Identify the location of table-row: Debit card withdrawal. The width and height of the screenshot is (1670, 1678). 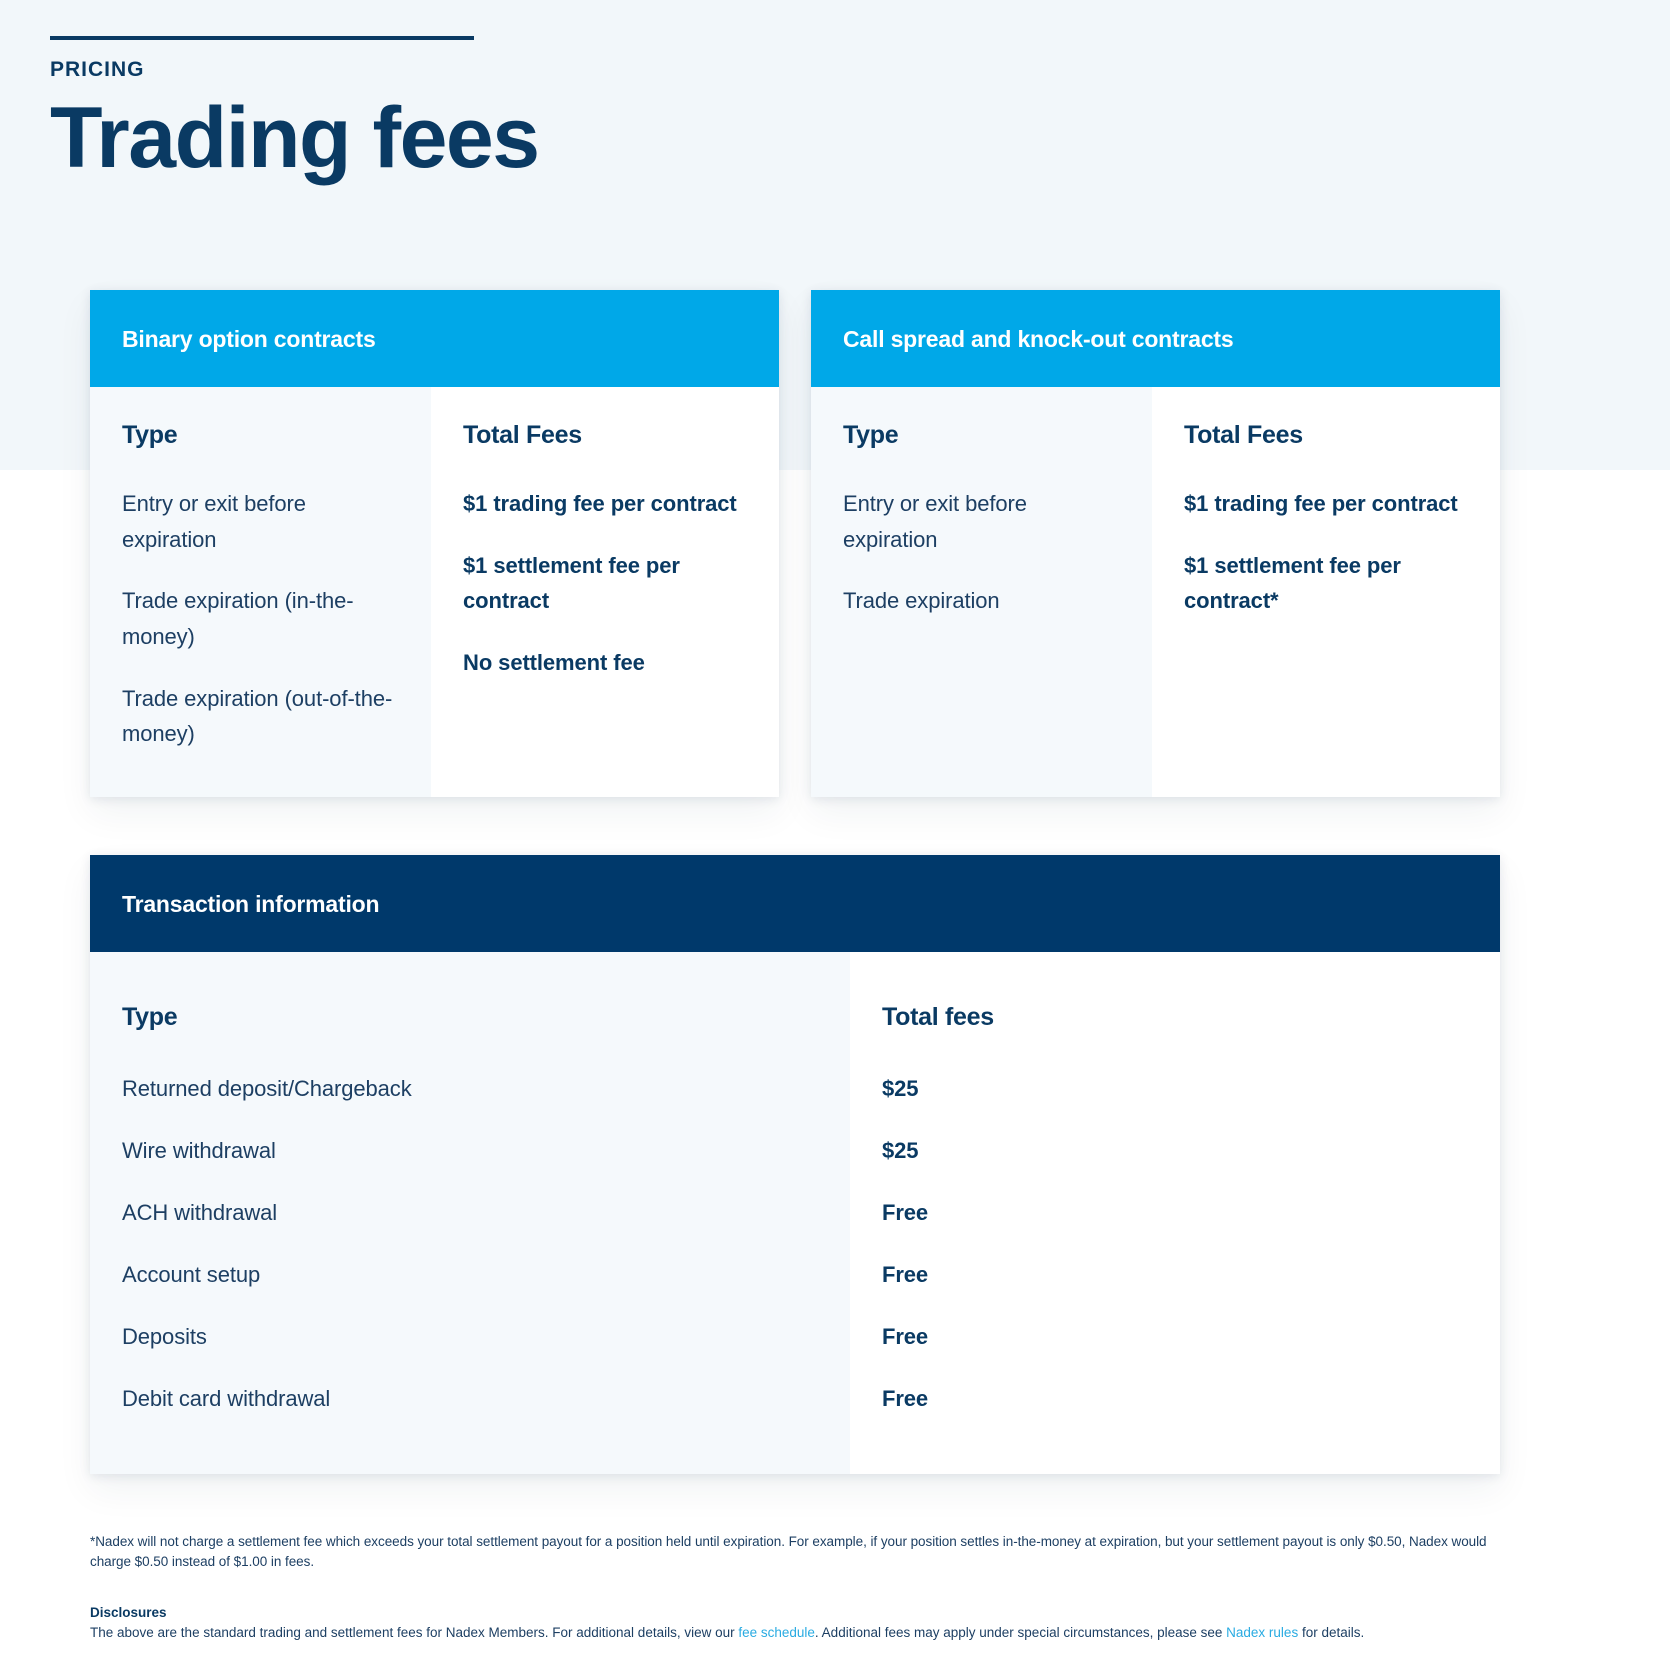
(226, 1398).